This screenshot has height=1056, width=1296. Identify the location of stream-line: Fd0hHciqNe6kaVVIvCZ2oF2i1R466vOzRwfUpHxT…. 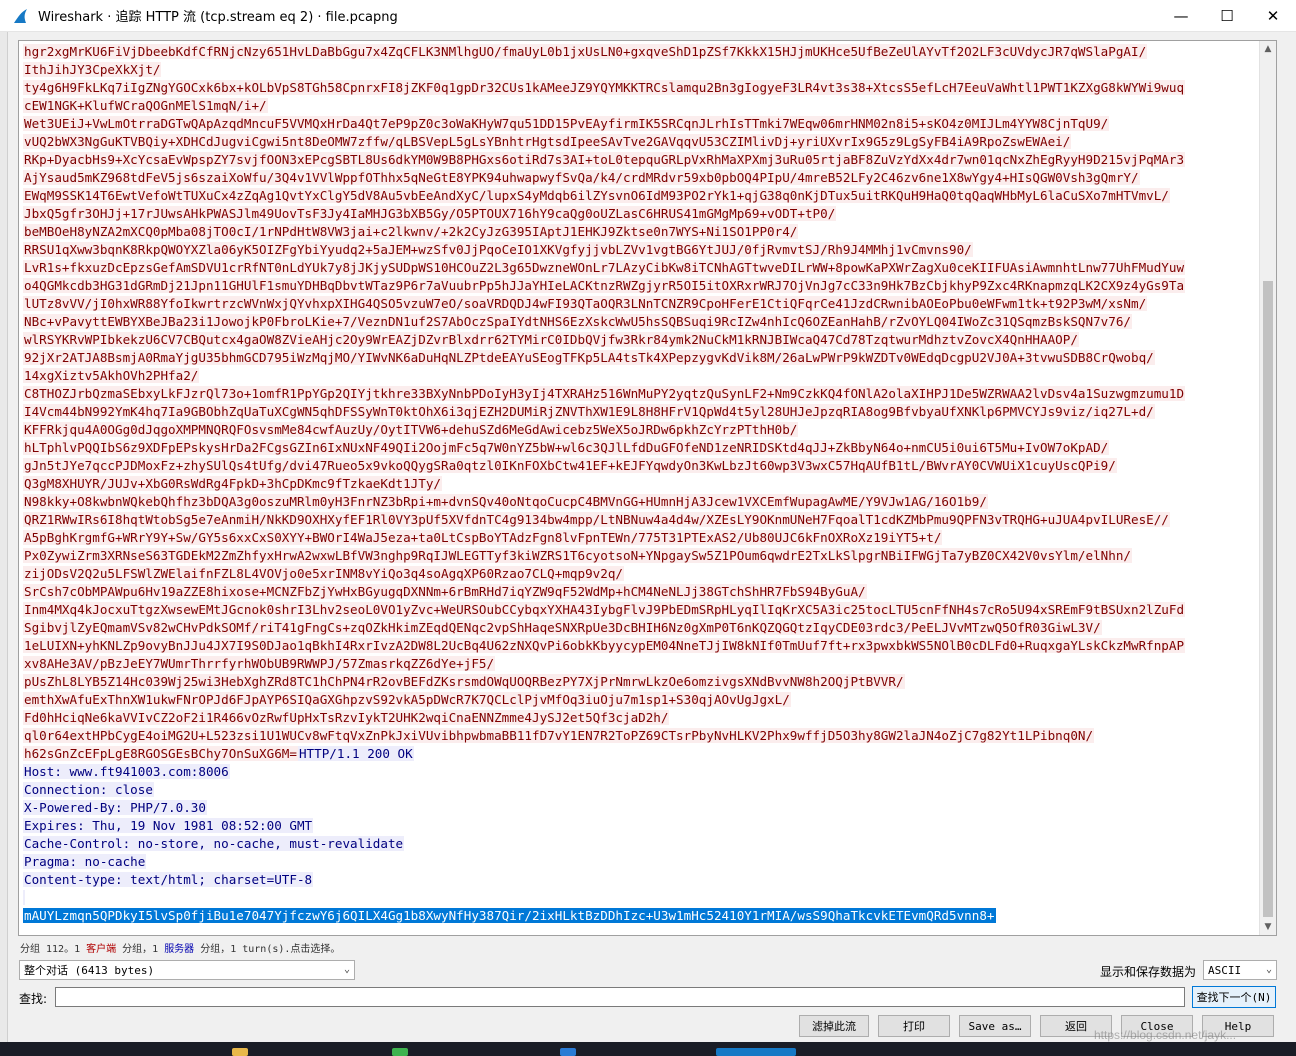
(641, 718).